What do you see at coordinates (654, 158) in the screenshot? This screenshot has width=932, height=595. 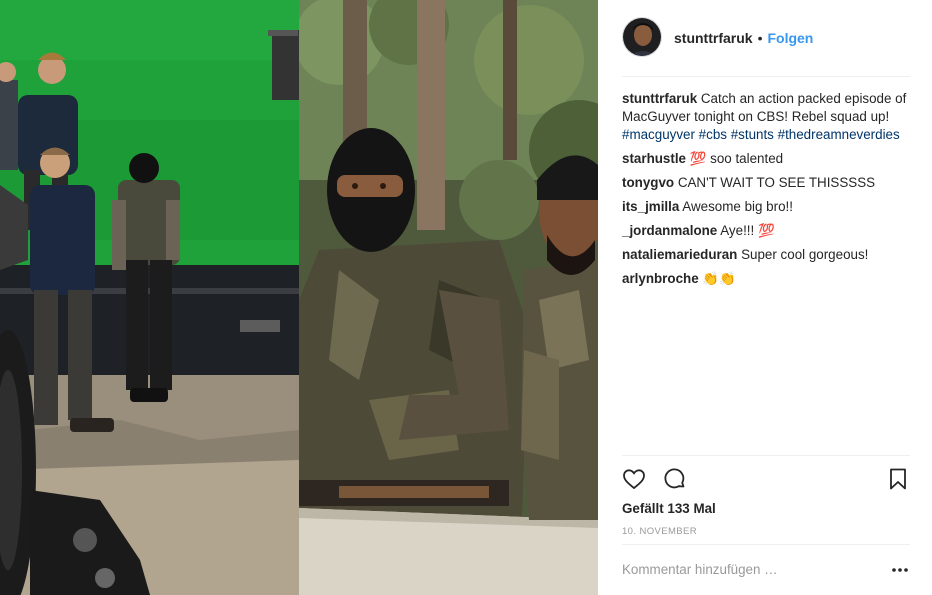 I see `comment-username: starhustle` at bounding box center [654, 158].